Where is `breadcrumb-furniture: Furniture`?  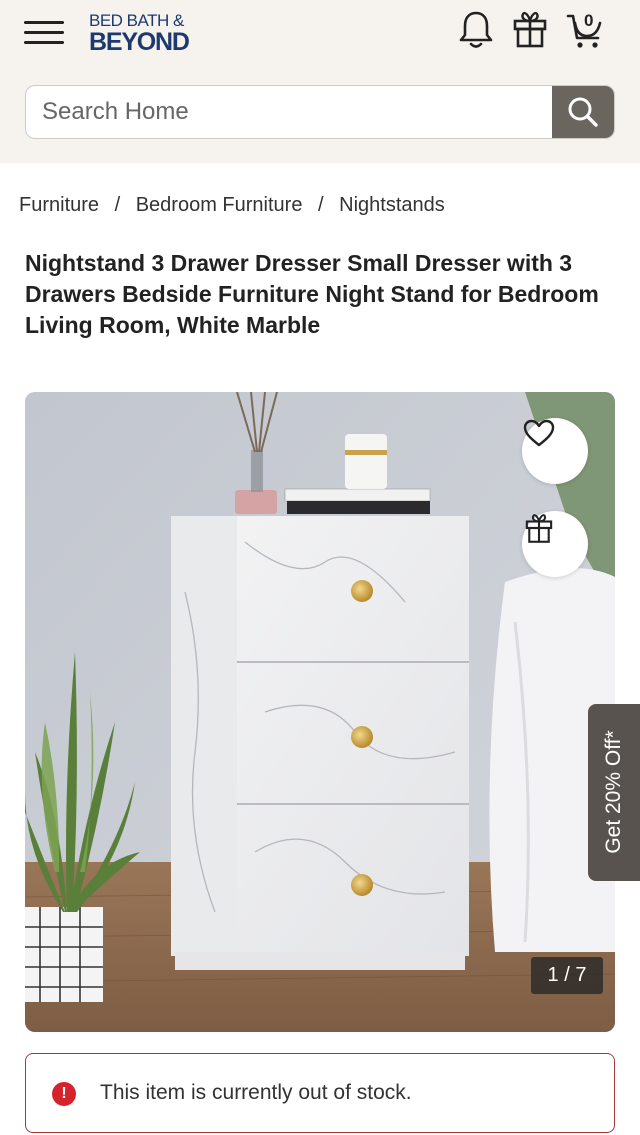 breadcrumb-furniture: Furniture is located at coordinates (59, 205).